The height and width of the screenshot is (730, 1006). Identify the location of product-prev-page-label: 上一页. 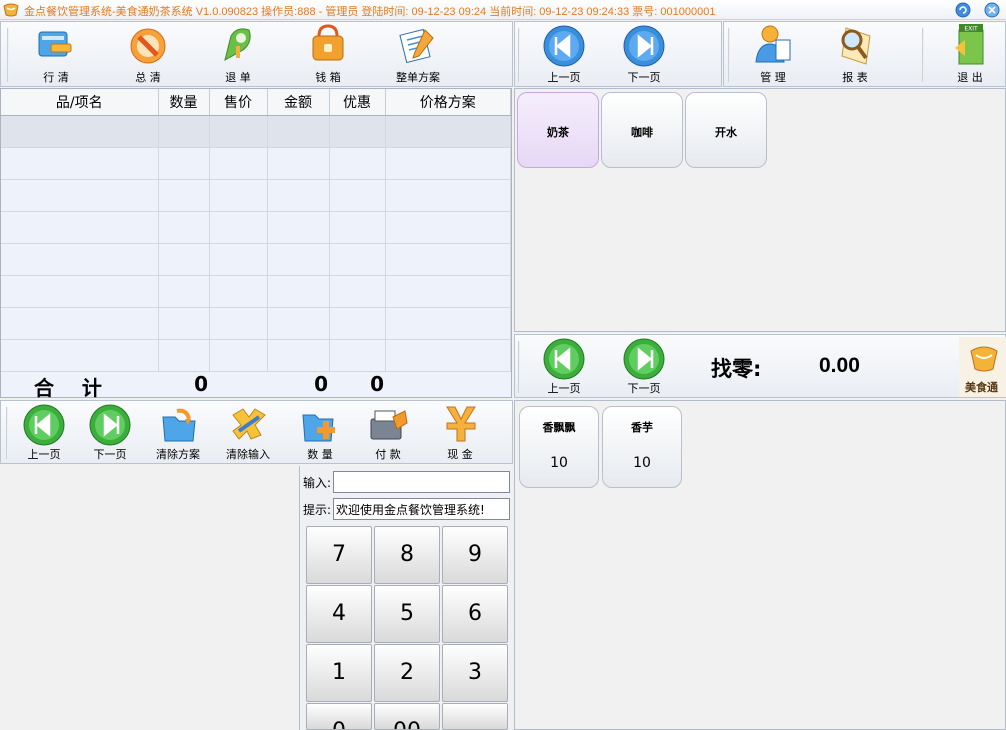
(564, 388).